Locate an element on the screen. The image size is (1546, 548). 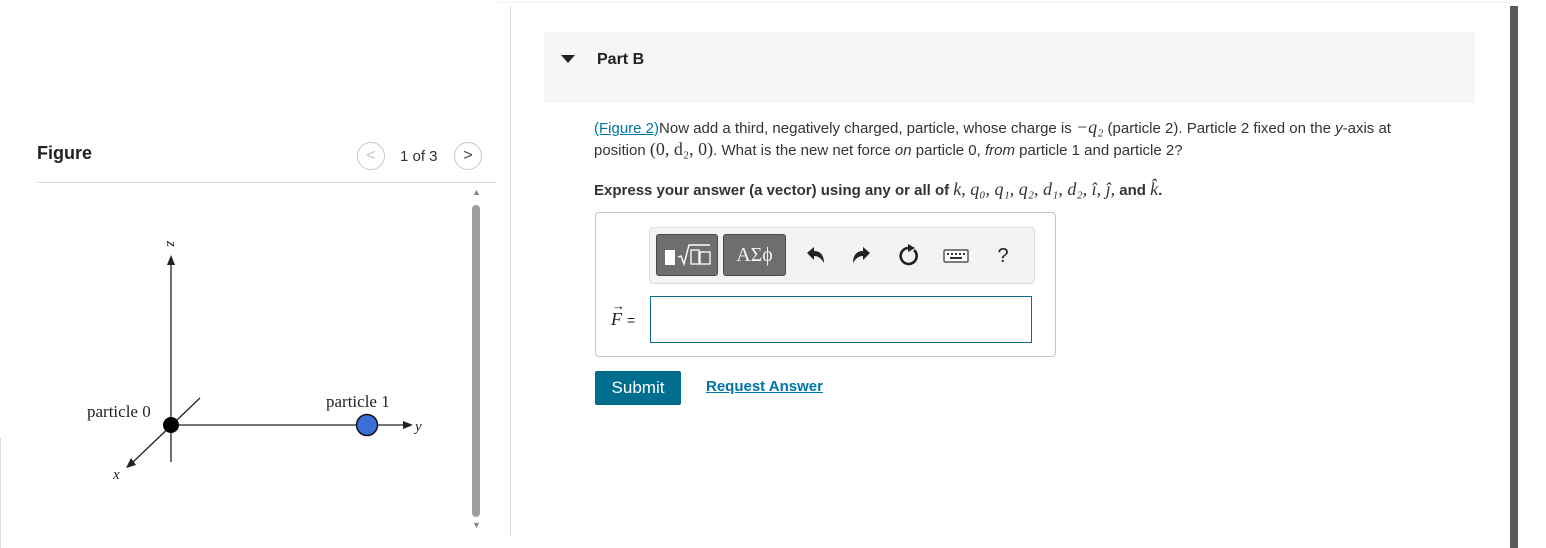
particle-1-label: particle 1 is located at coordinates (358, 401).